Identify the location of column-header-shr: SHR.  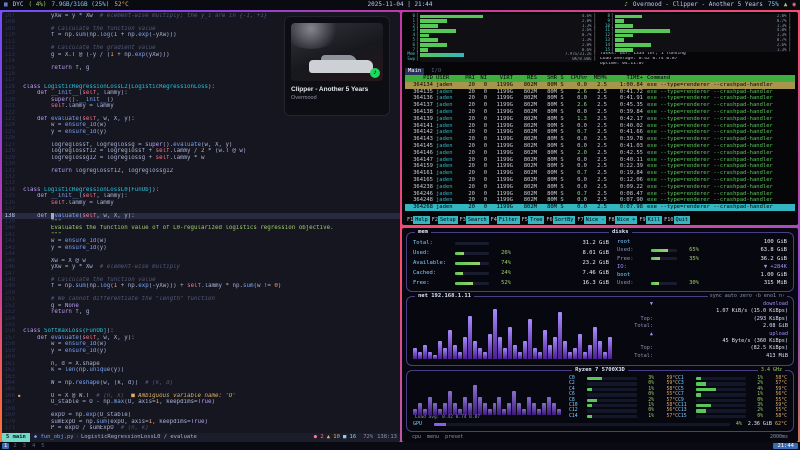
(547, 78).